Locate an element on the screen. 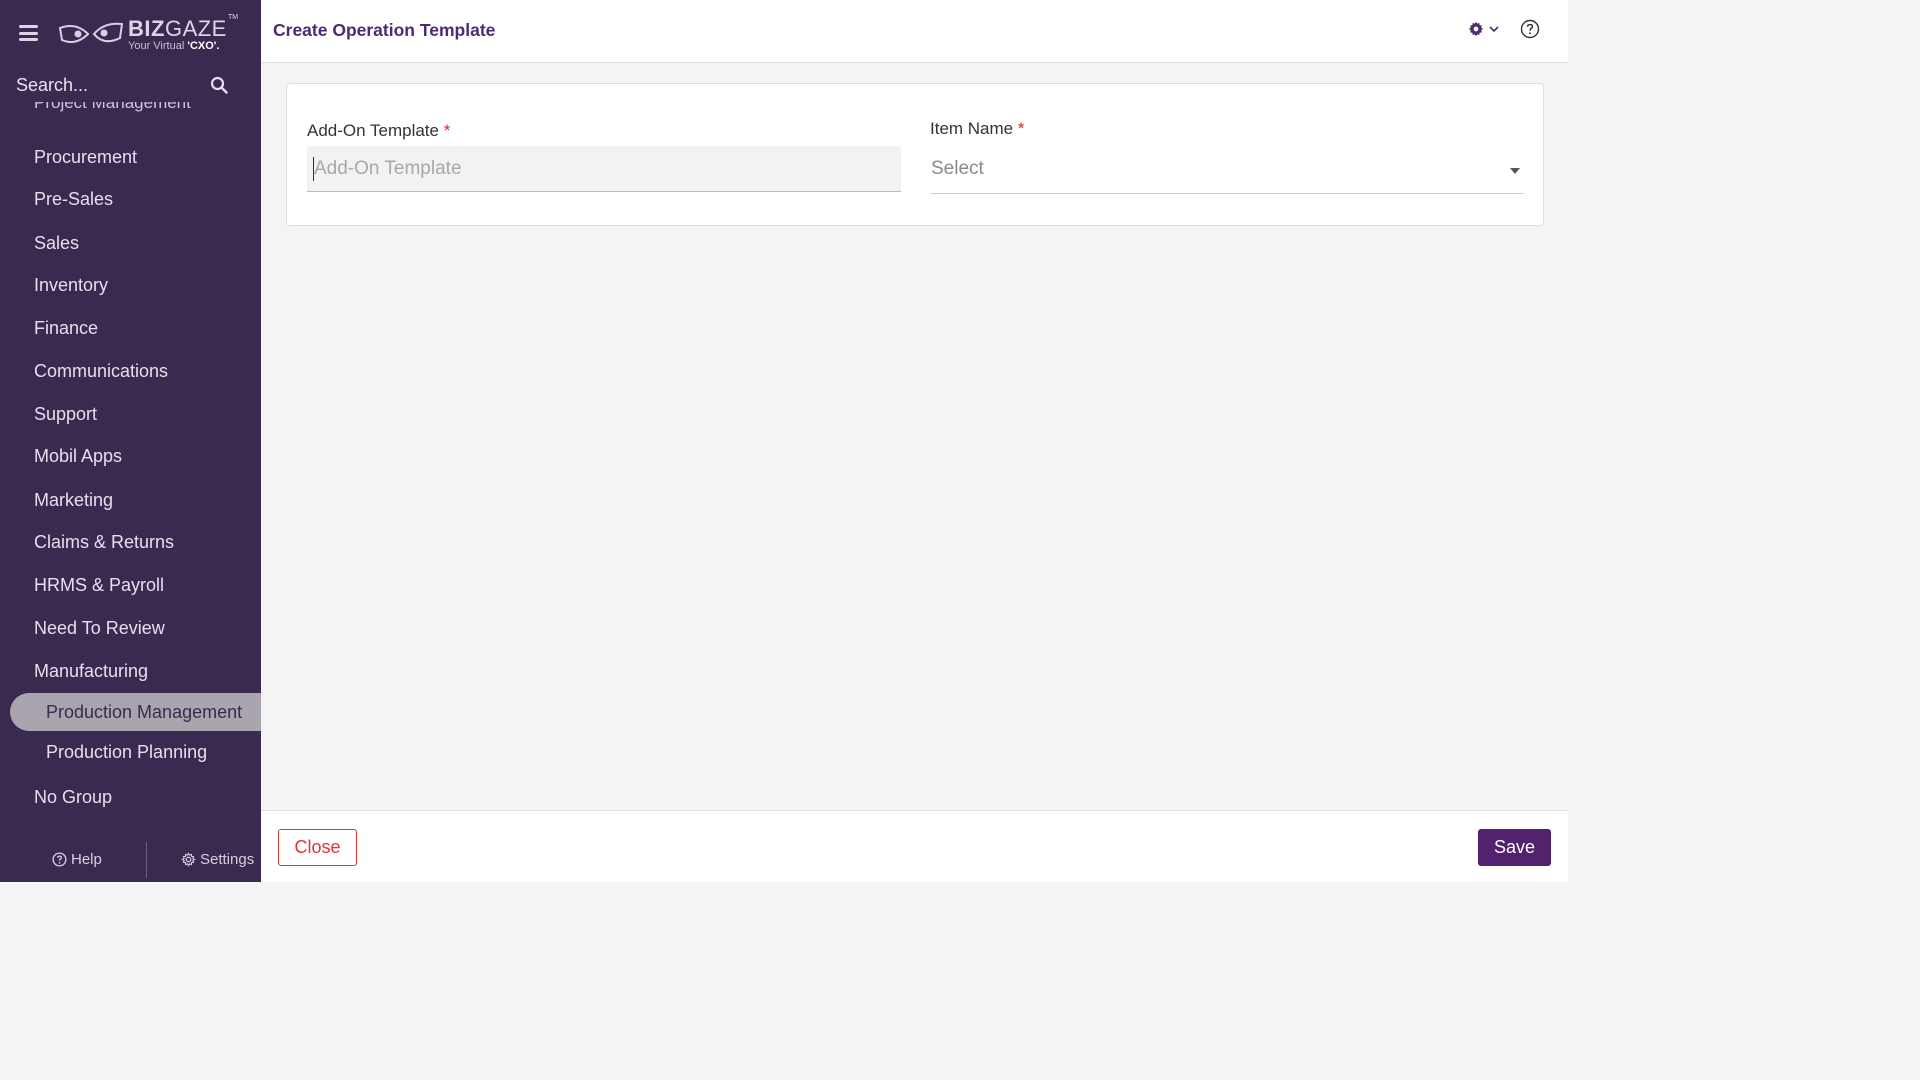 The image size is (1920, 1080). sidebar-subitem-production-planning: Production Planning is located at coordinates (126, 752).